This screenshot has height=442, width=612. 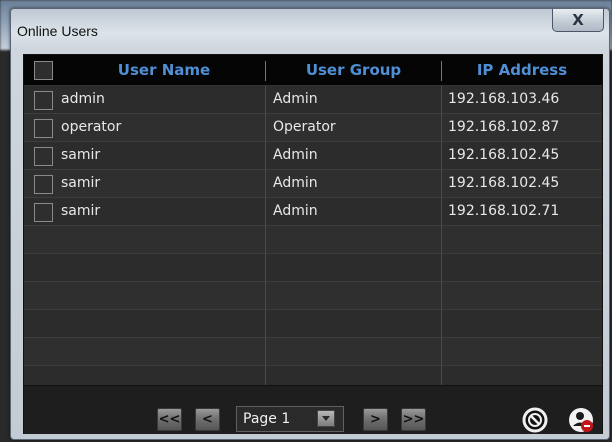 I want to click on ip-address-cell: 192.168.102.71, so click(x=504, y=211).